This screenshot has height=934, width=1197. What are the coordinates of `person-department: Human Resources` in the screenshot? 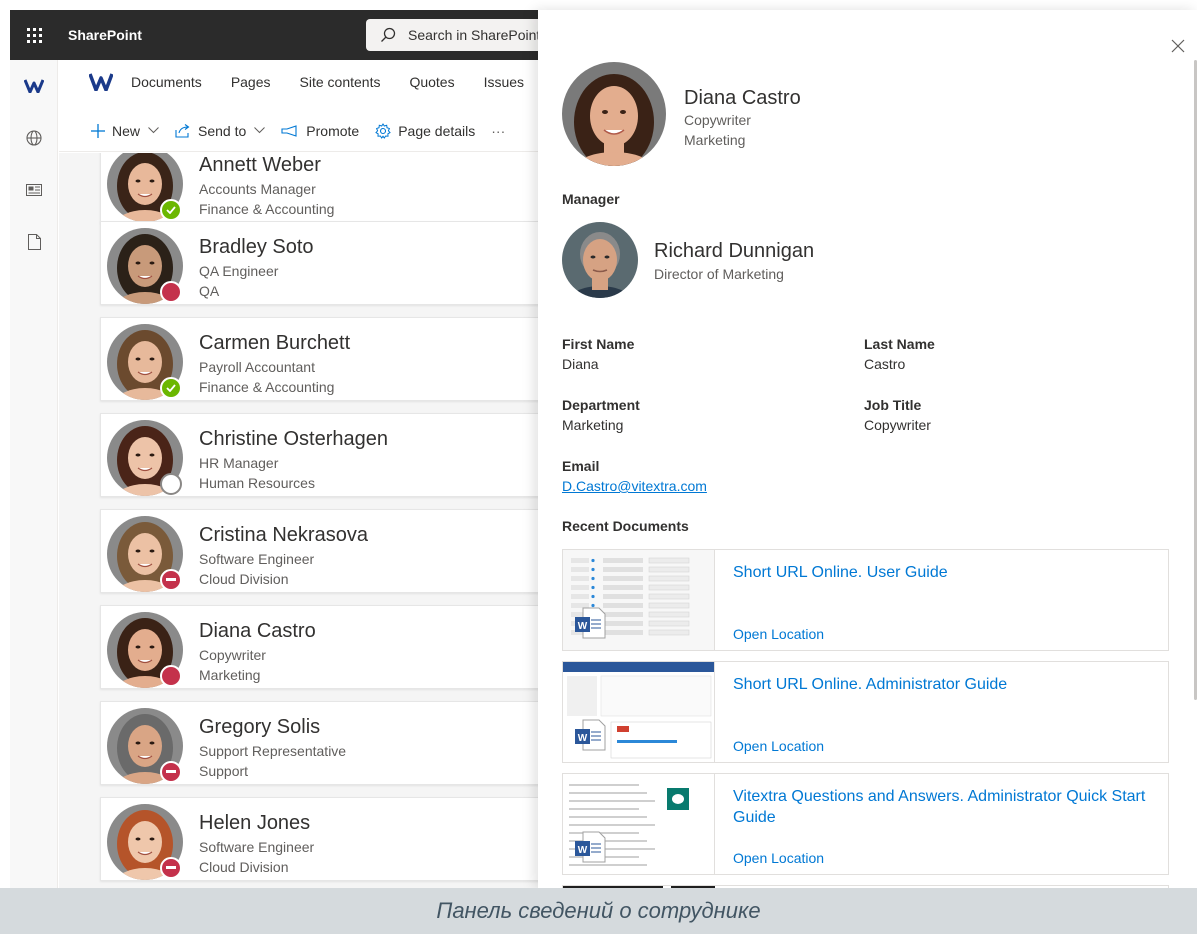 It's located at (257, 483).